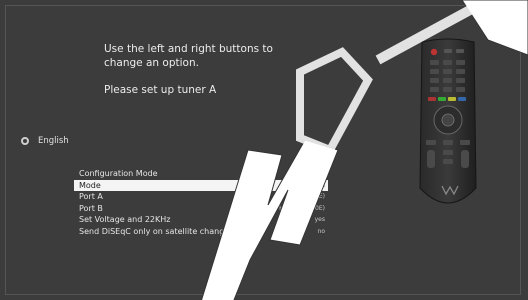 The image size is (528, 300). Describe the element at coordinates (315, 174) in the screenshot. I see `config-value: simple` at that location.